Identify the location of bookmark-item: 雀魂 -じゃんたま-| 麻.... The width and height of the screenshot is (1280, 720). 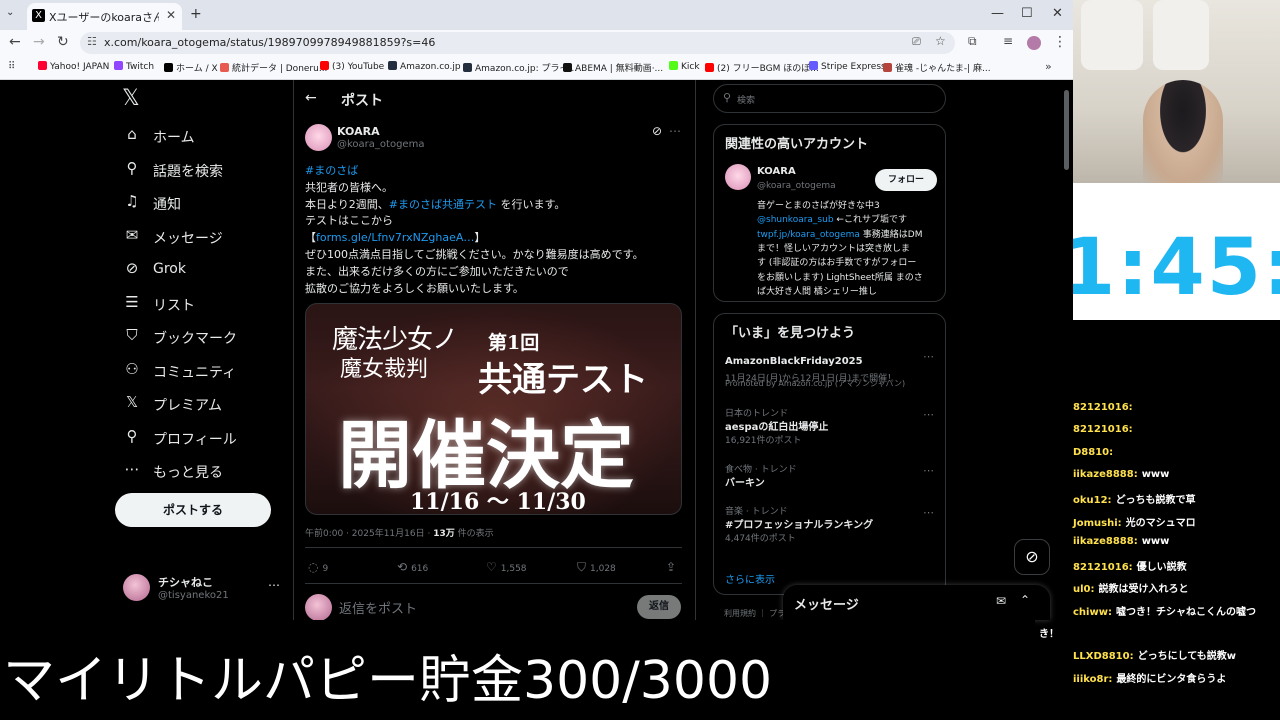
(937, 67).